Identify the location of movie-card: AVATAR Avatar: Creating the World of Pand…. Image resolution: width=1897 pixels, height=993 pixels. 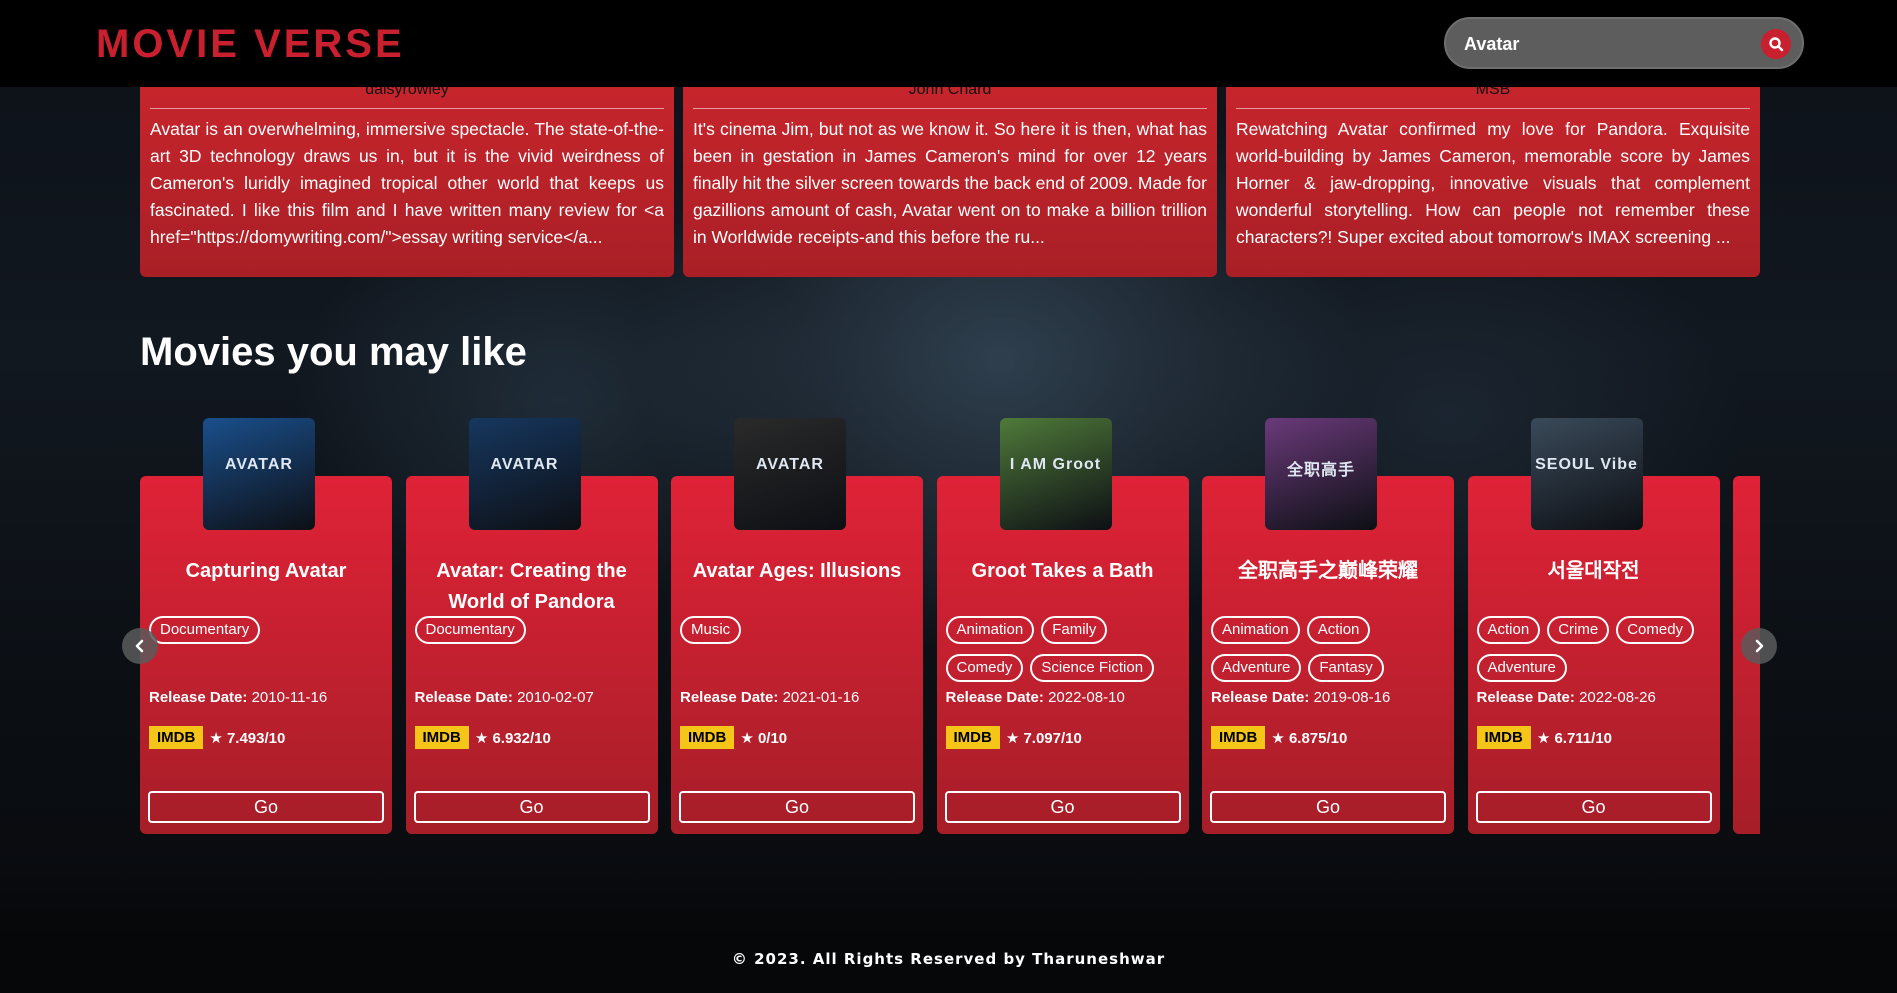
(531, 626).